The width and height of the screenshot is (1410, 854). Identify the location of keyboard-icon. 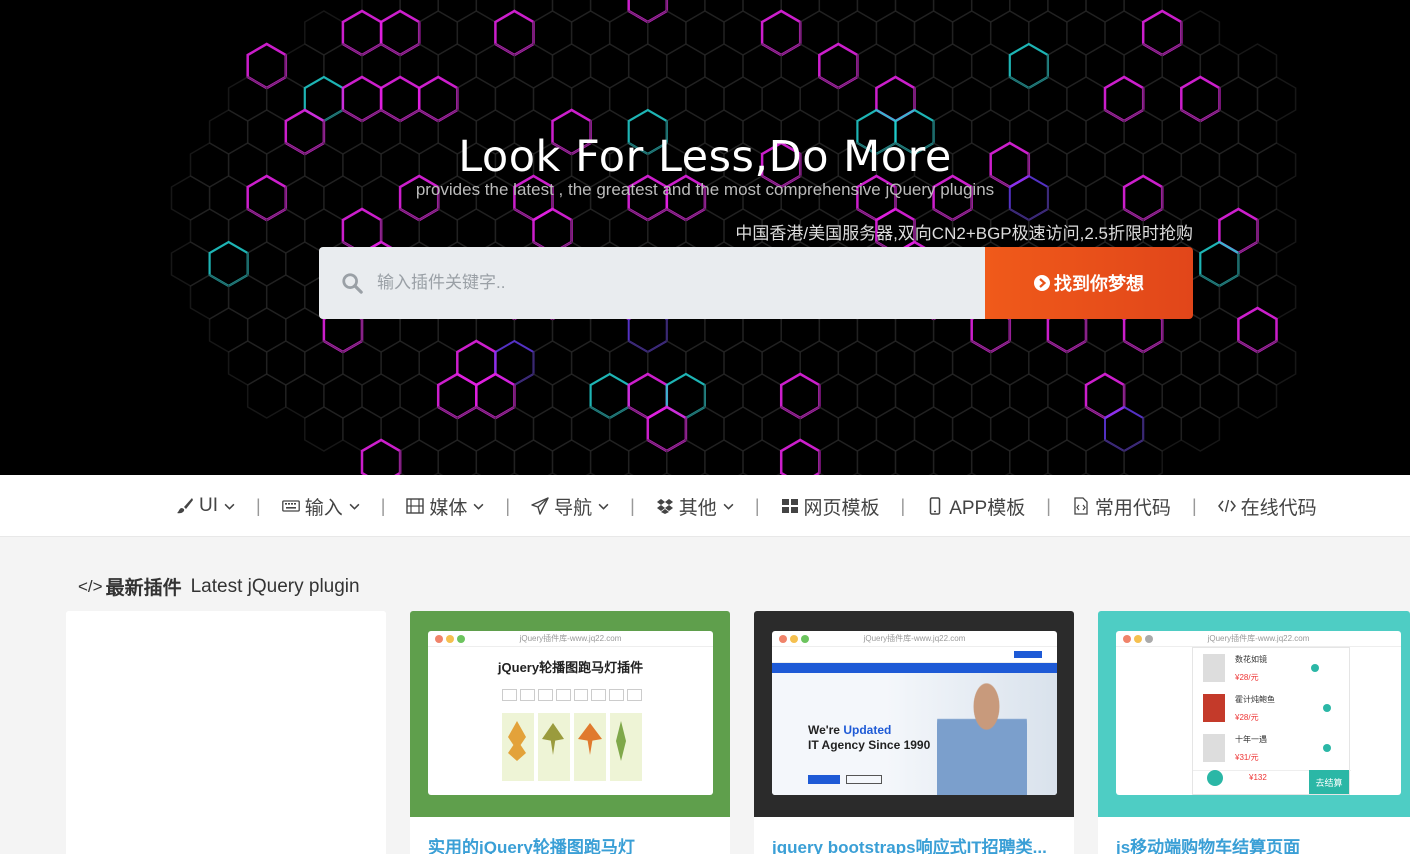
(290, 506).